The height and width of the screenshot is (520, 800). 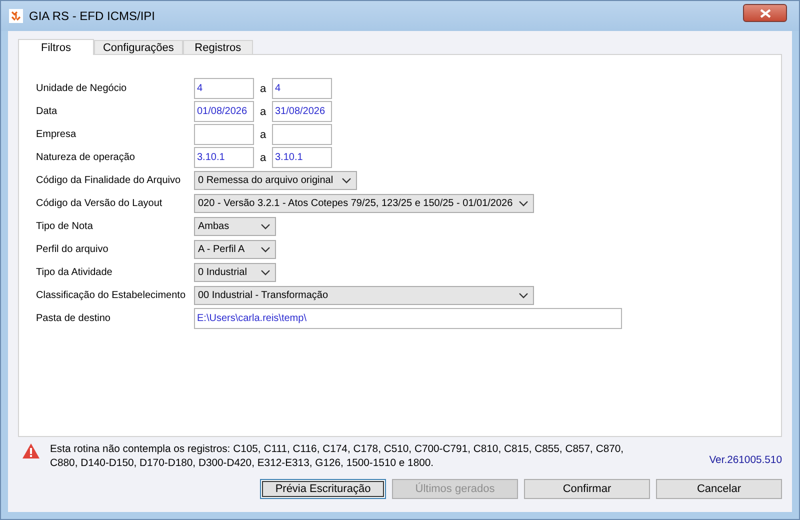 What do you see at coordinates (138, 47) in the screenshot?
I see `tab: Configurações` at bounding box center [138, 47].